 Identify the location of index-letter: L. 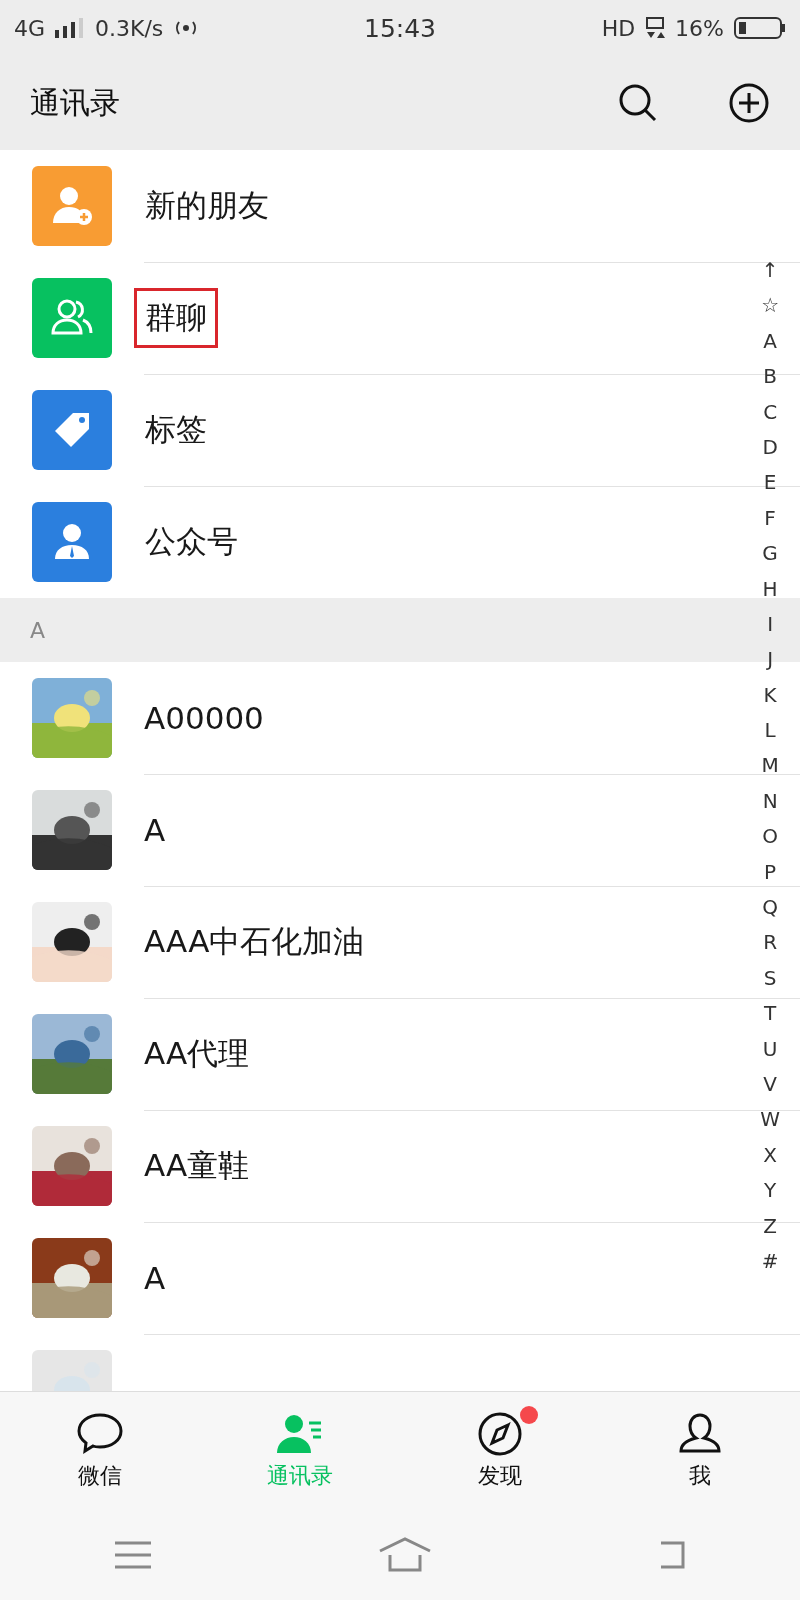
(770, 731).